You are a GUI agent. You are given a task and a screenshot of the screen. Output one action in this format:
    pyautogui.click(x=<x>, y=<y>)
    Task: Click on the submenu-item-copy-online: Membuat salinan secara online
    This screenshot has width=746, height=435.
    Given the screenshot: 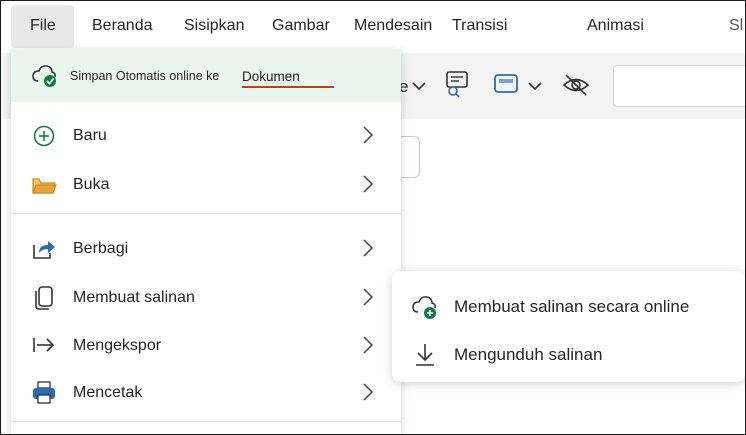 What is the action you would take?
    pyautogui.click(x=568, y=306)
    